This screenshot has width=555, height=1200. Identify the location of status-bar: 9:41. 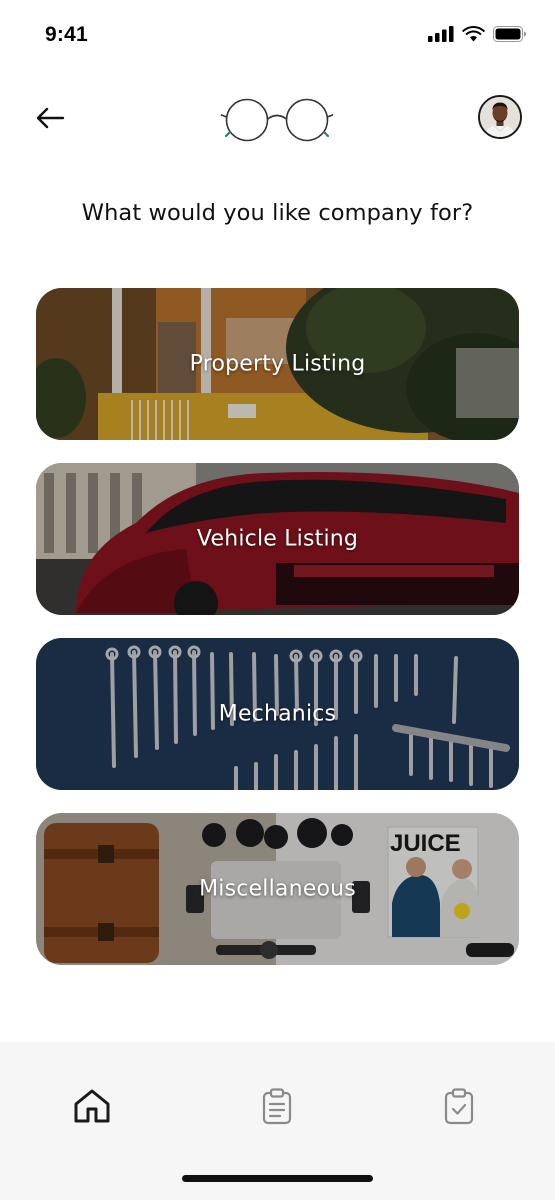
(277, 36).